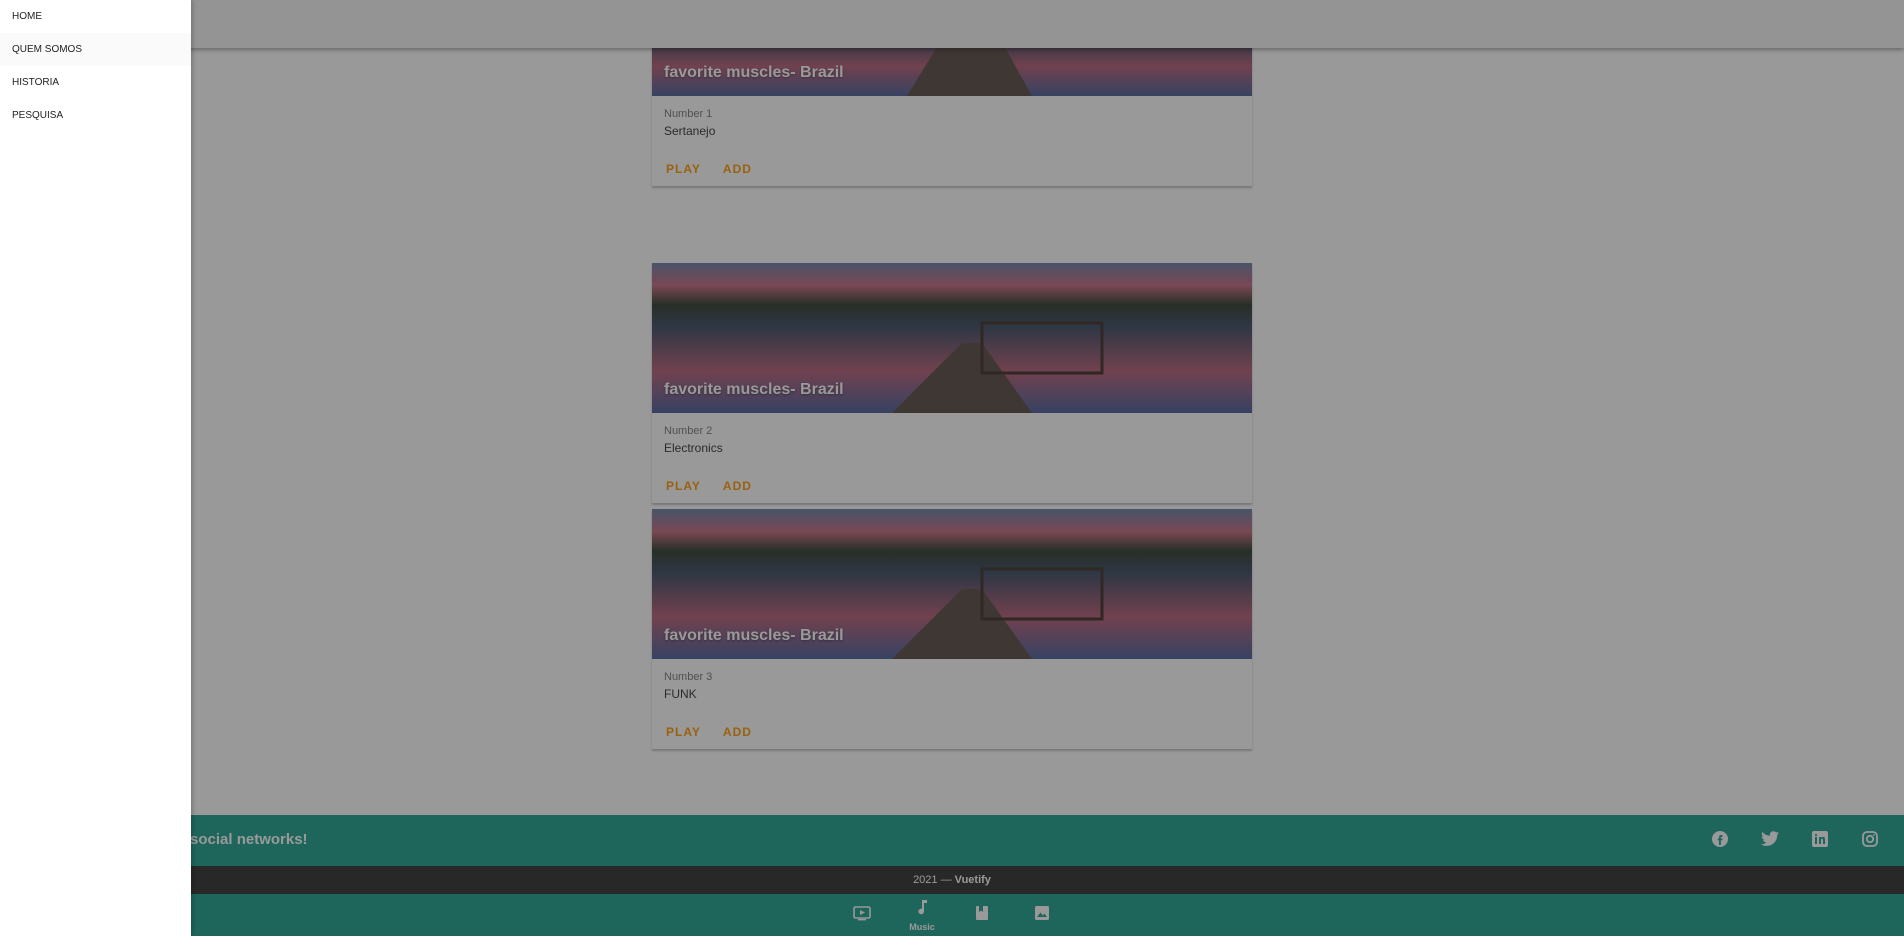  What do you see at coordinates (95, 468) in the screenshot?
I see `navigation-drawer: HOME QUEM SOMOS HISTORIA PESQUISA` at bounding box center [95, 468].